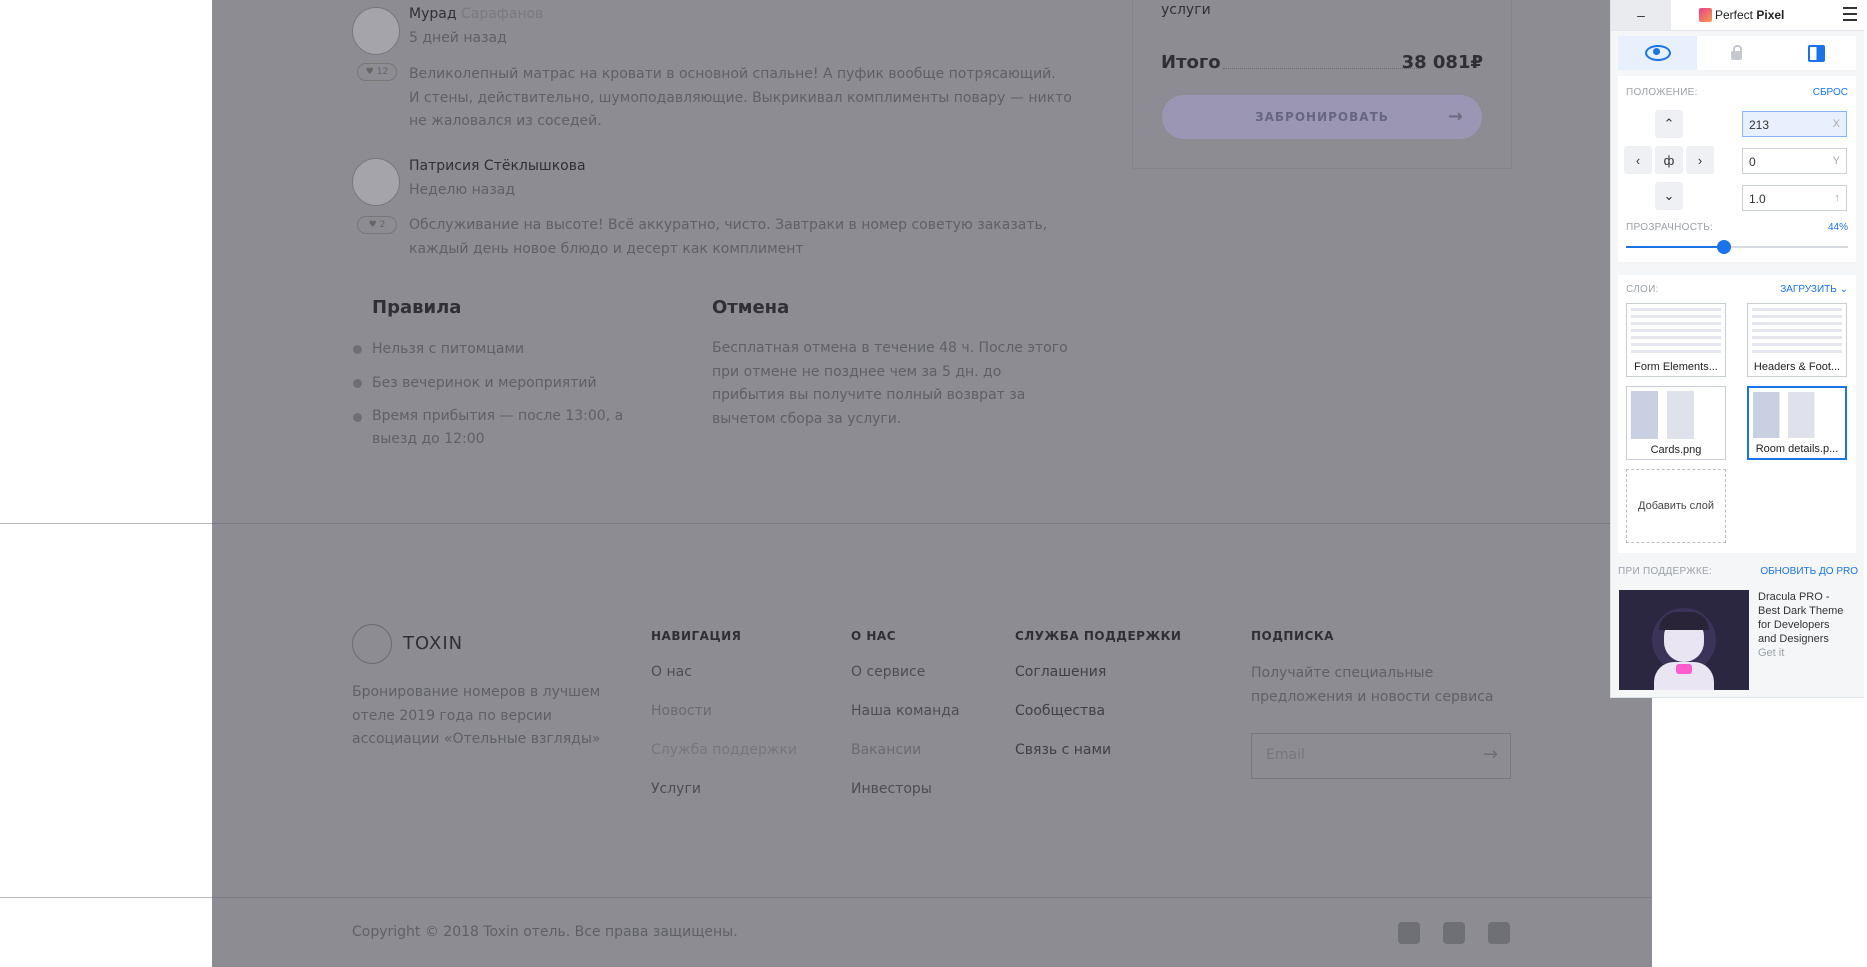 The height and width of the screenshot is (967, 1867). What do you see at coordinates (751, 307) in the screenshot?
I see `cancel-title: Отмена` at bounding box center [751, 307].